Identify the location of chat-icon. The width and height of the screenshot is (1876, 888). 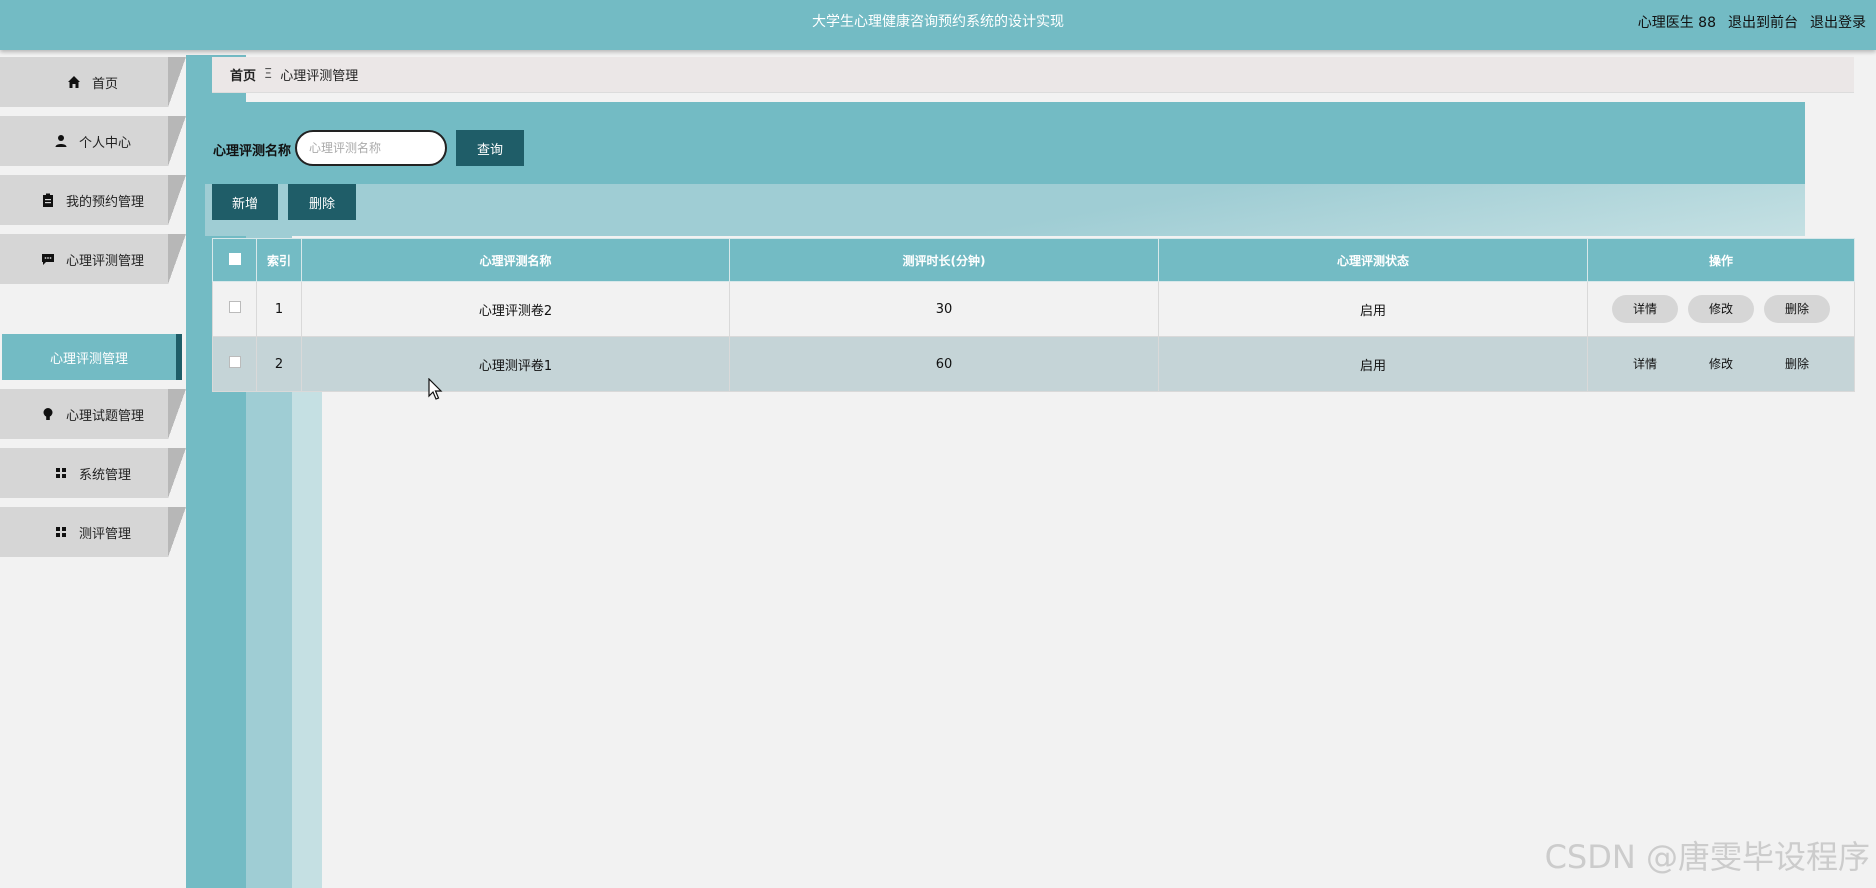
(47, 259).